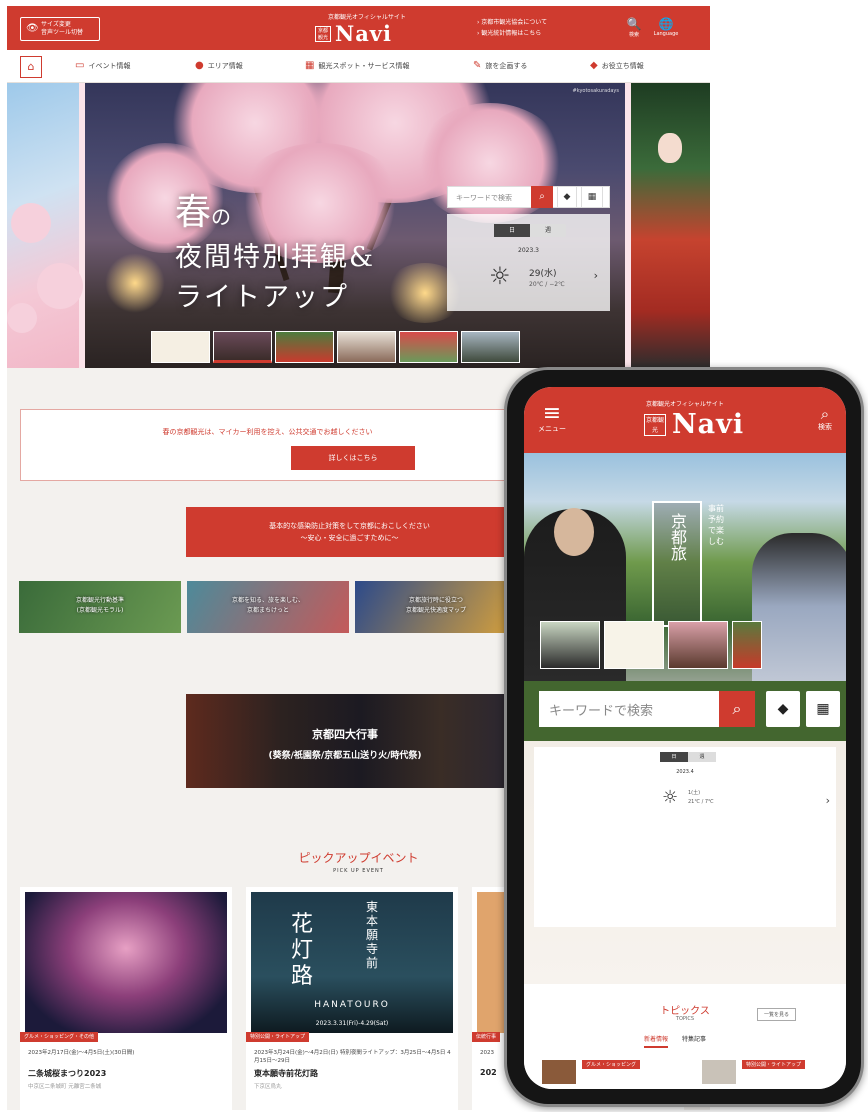  What do you see at coordinates (199, 65) in the screenshot?
I see `pin-icon: ●` at bounding box center [199, 65].